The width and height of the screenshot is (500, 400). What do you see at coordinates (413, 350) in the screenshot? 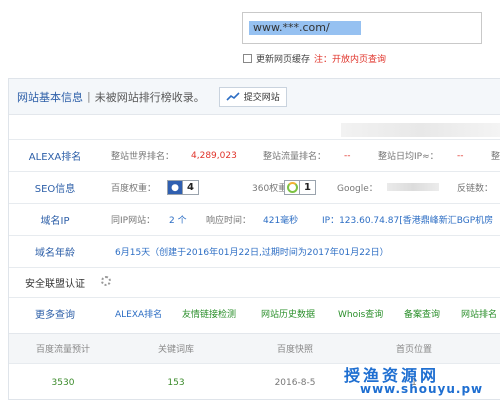
I see `col-homepage-position: 首页位置` at bounding box center [413, 350].